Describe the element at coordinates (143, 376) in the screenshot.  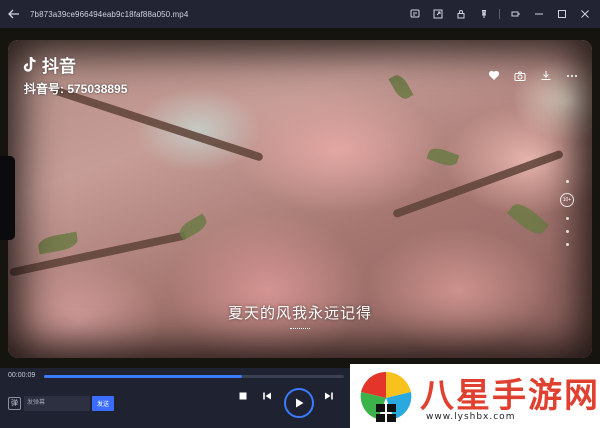
I see `progress-fill` at that location.